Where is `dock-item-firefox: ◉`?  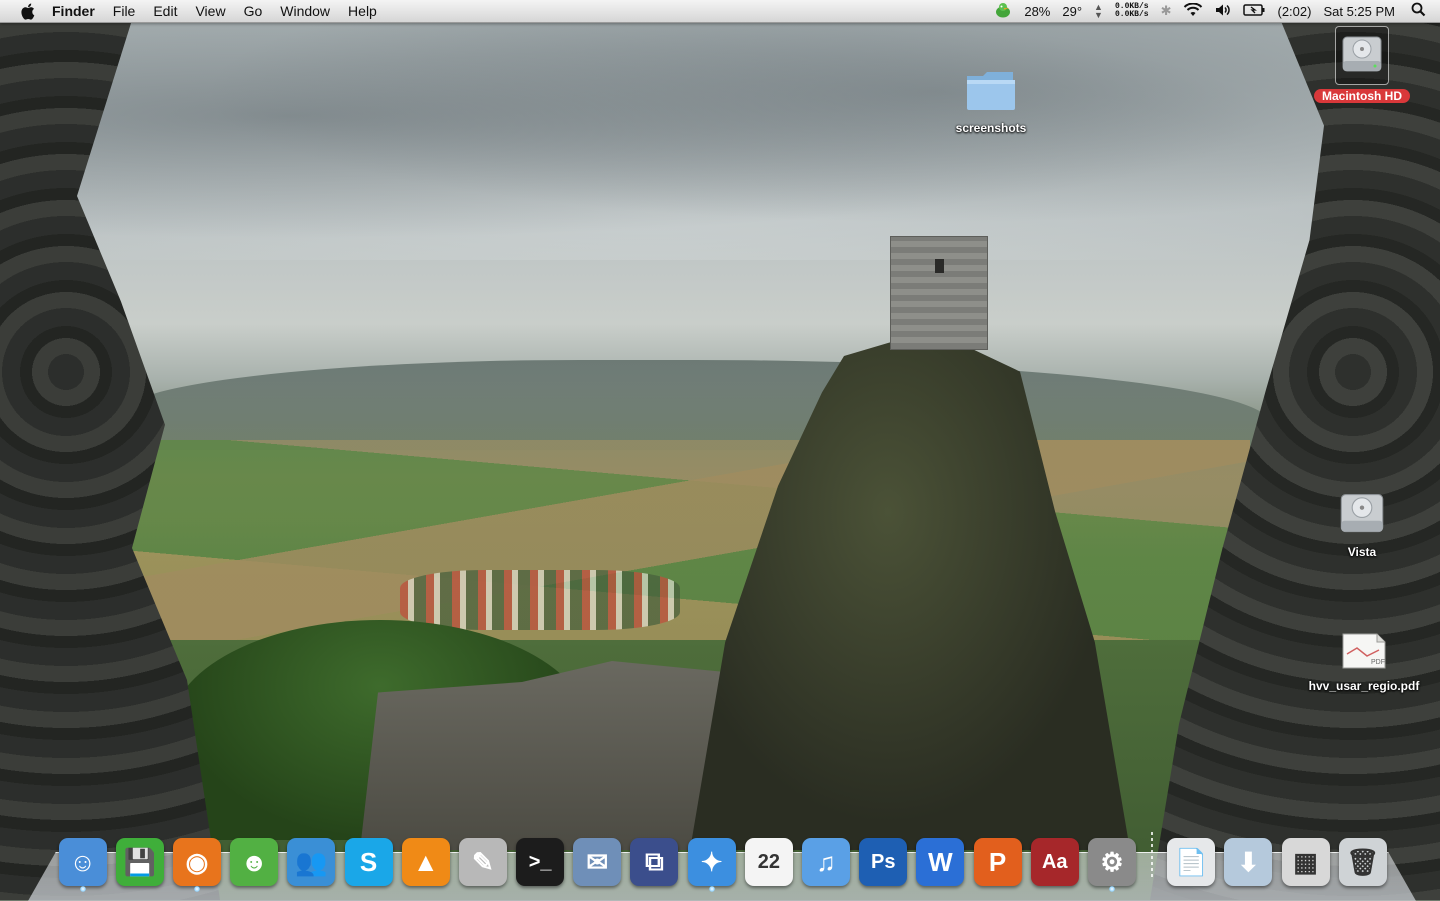 dock-item-firefox: ◉ is located at coordinates (197, 862).